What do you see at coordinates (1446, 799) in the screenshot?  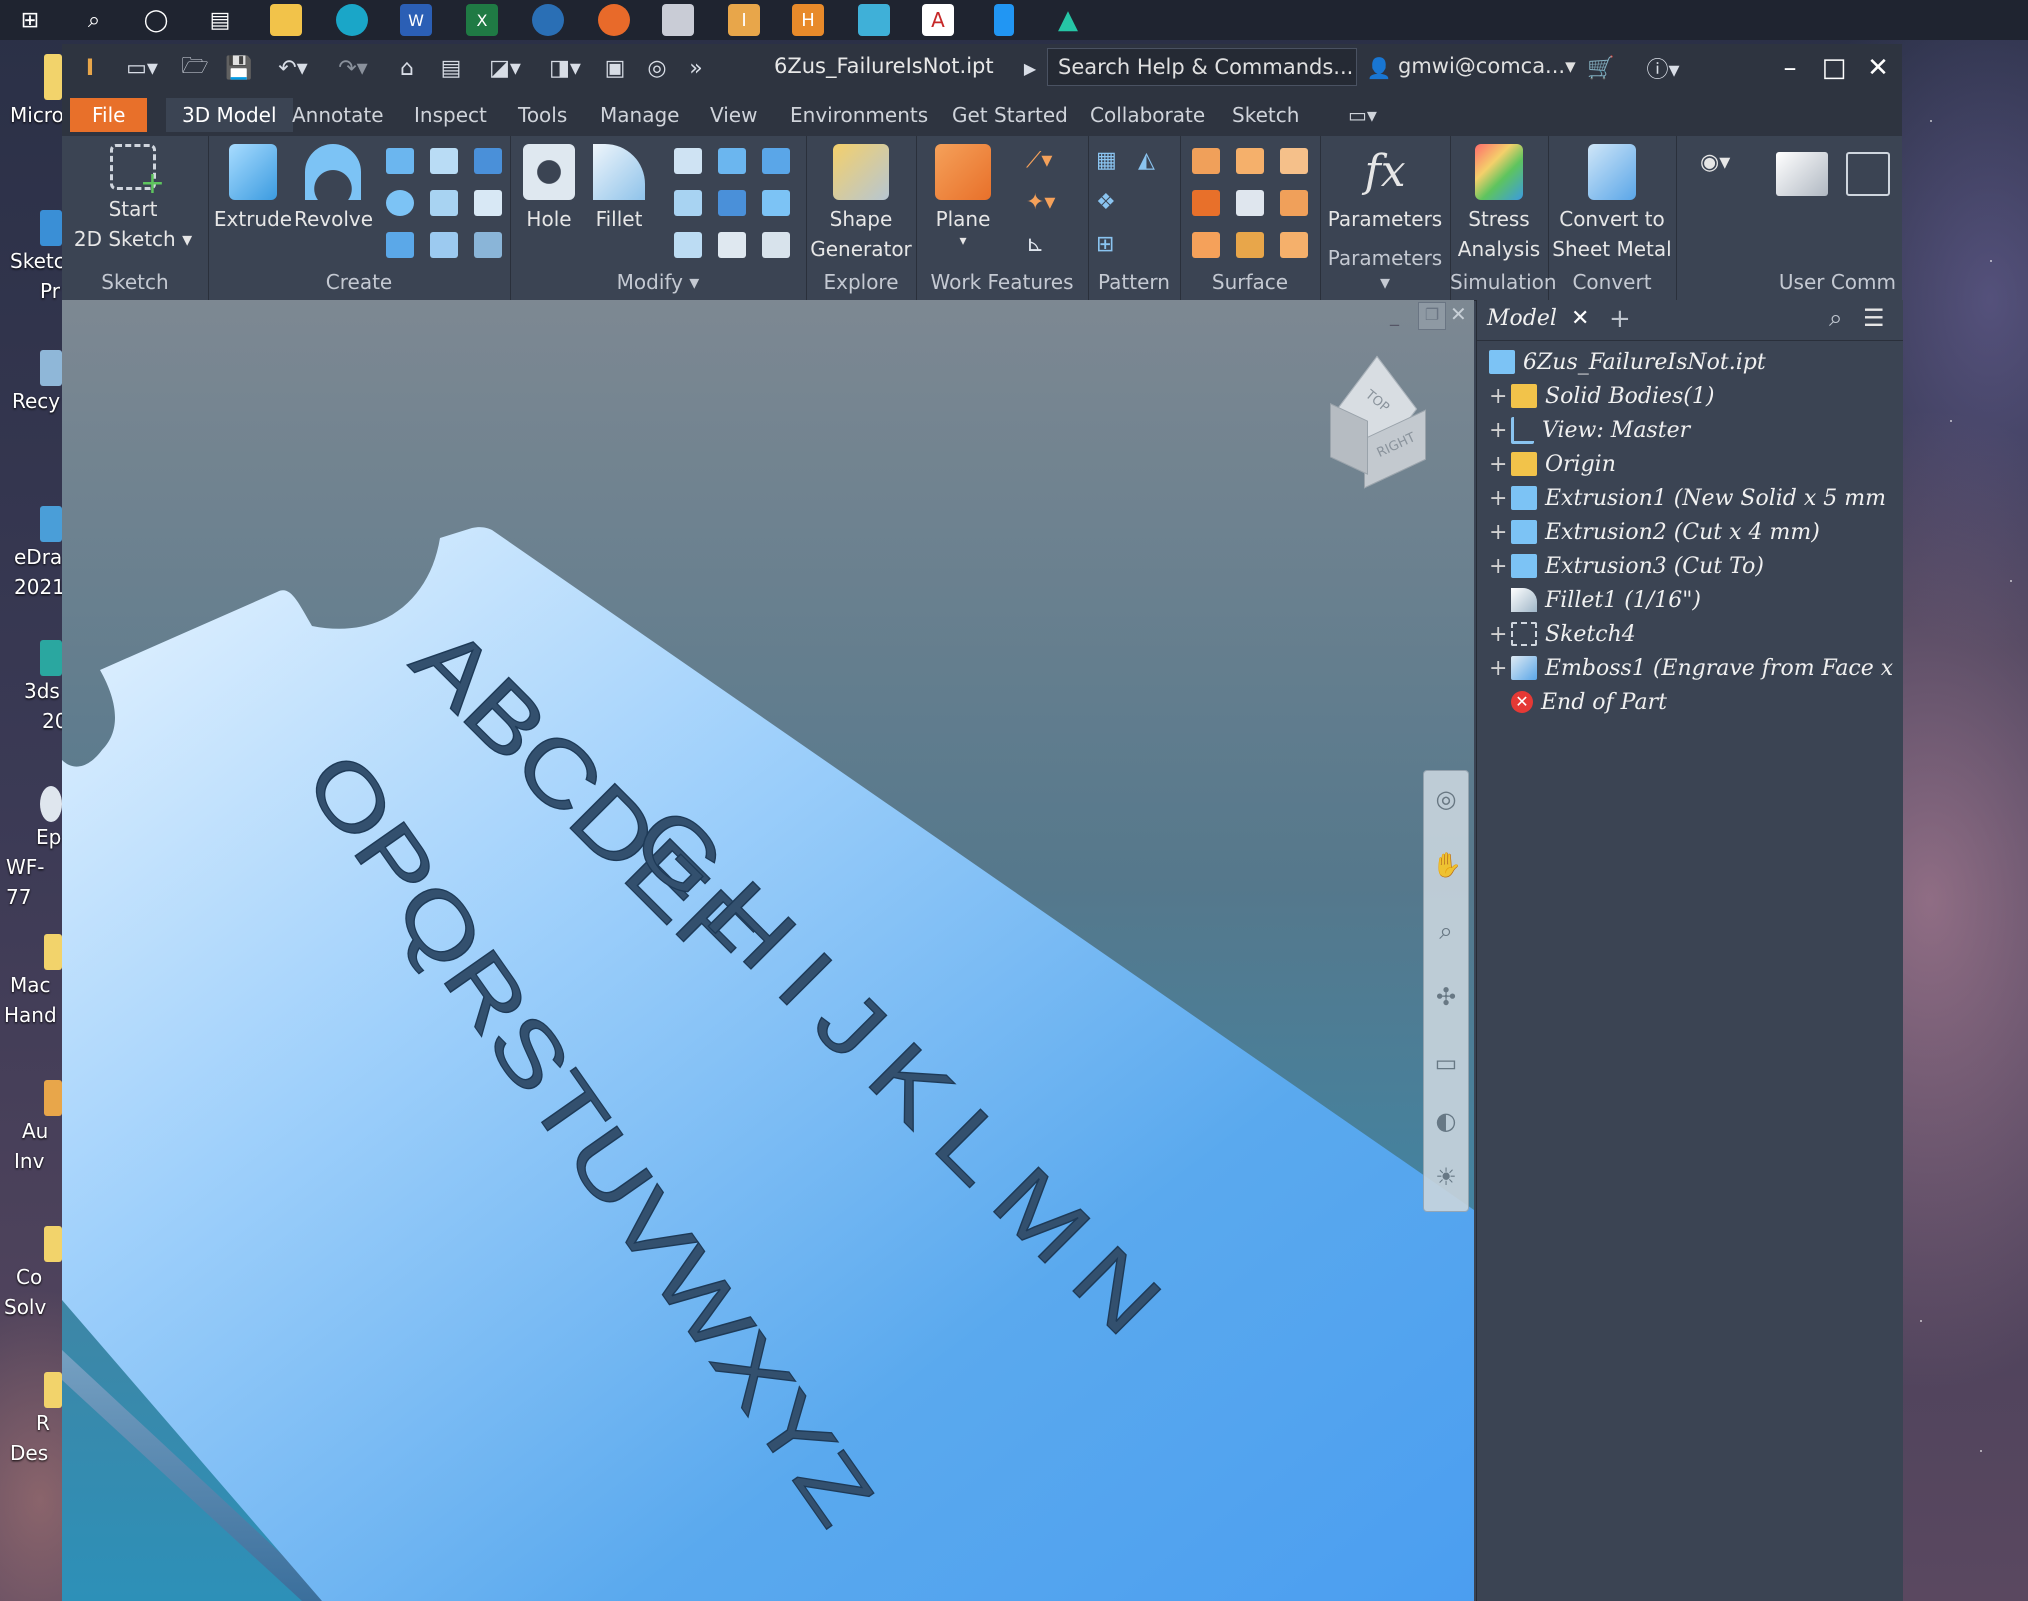 I see `steering-wheel-icon: ◎` at bounding box center [1446, 799].